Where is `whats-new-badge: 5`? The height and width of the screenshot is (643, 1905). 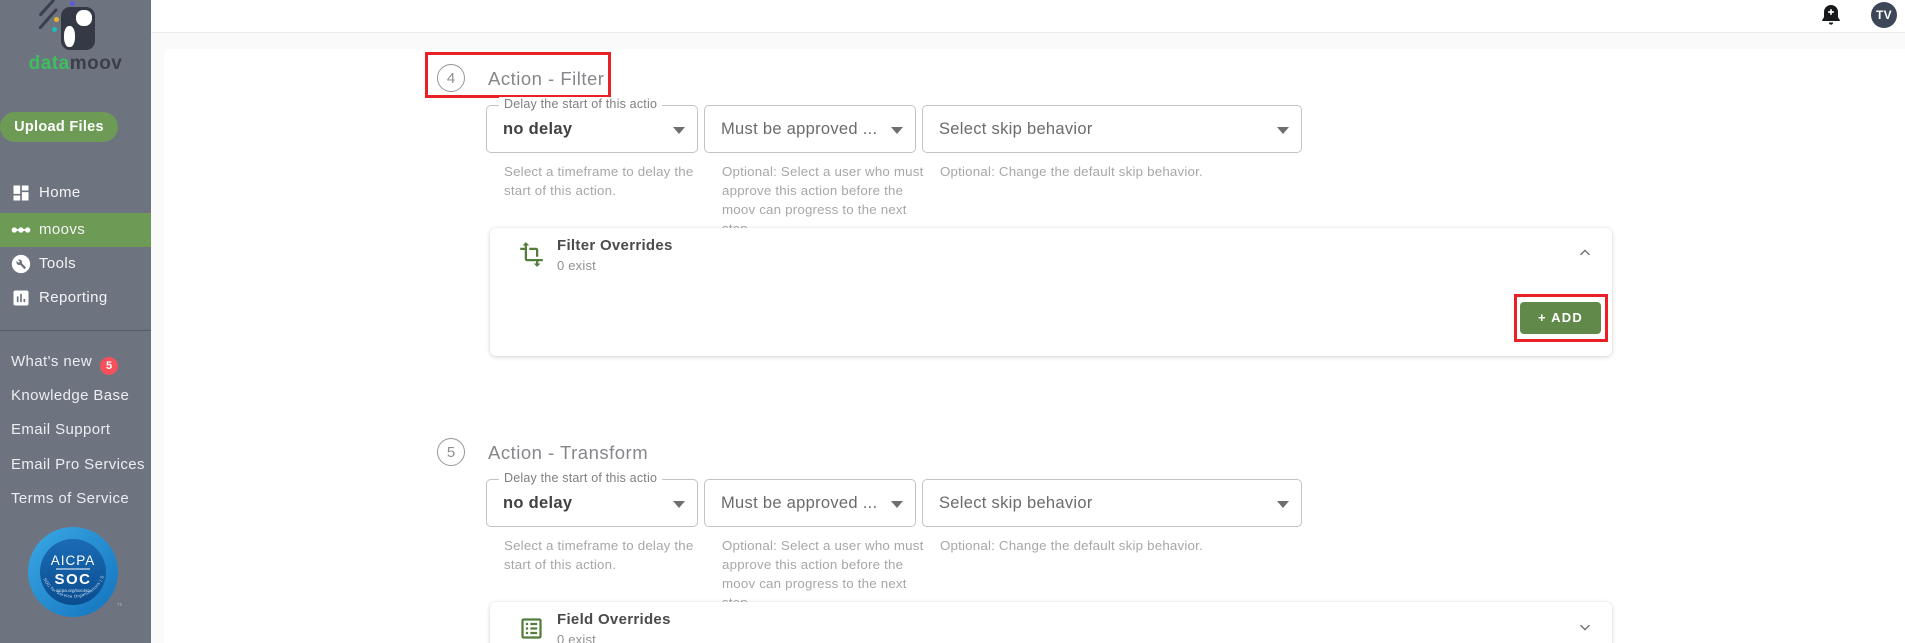 whats-new-badge: 5 is located at coordinates (109, 366).